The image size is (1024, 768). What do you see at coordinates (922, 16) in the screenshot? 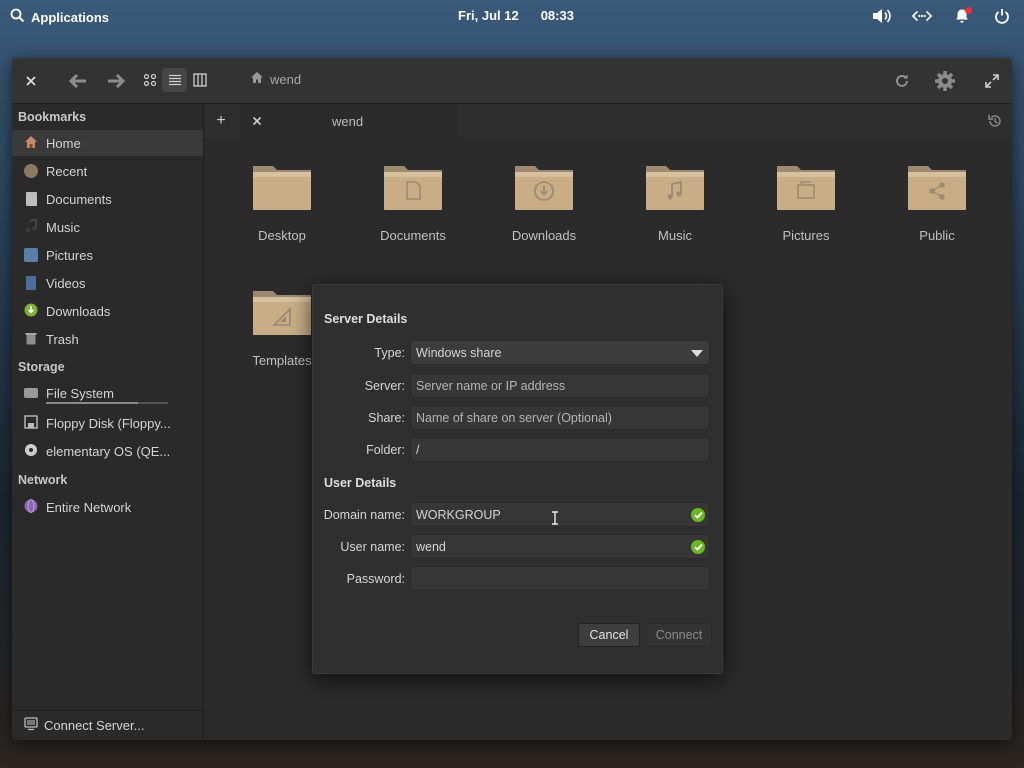
I see `network-icon` at bounding box center [922, 16].